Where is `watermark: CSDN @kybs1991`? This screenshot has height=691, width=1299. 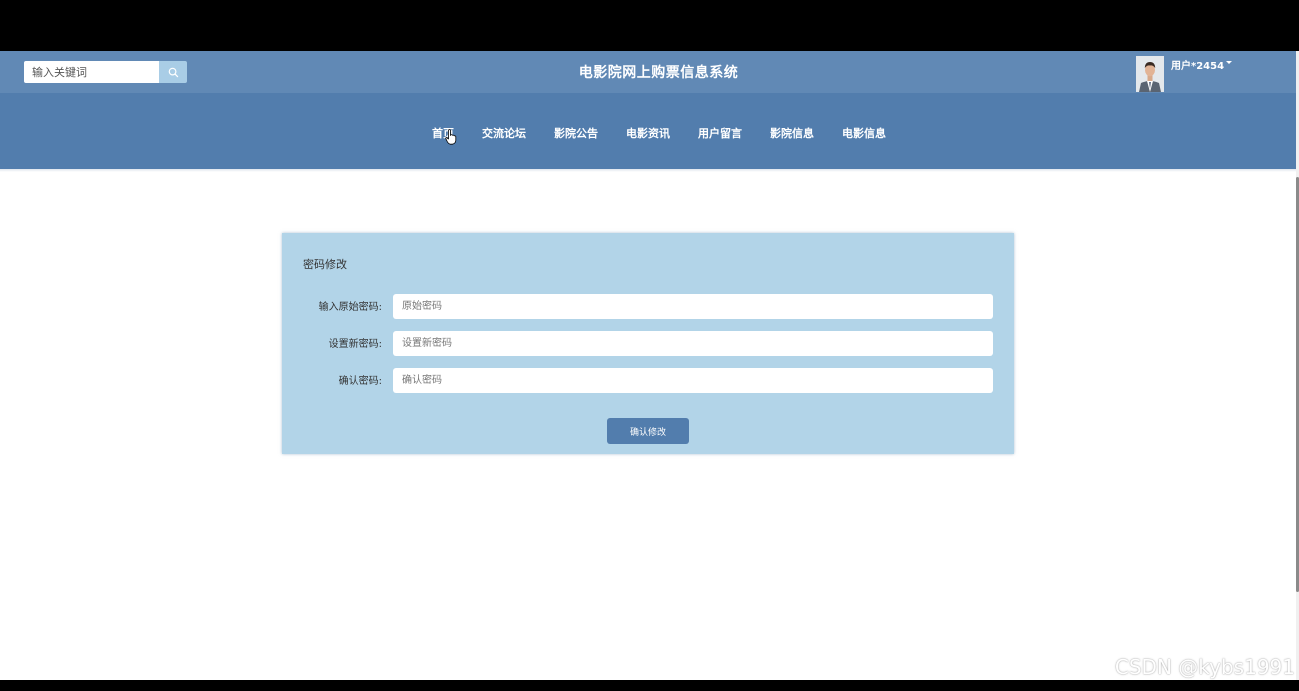
watermark: CSDN @kybs1991 is located at coordinates (1204, 667).